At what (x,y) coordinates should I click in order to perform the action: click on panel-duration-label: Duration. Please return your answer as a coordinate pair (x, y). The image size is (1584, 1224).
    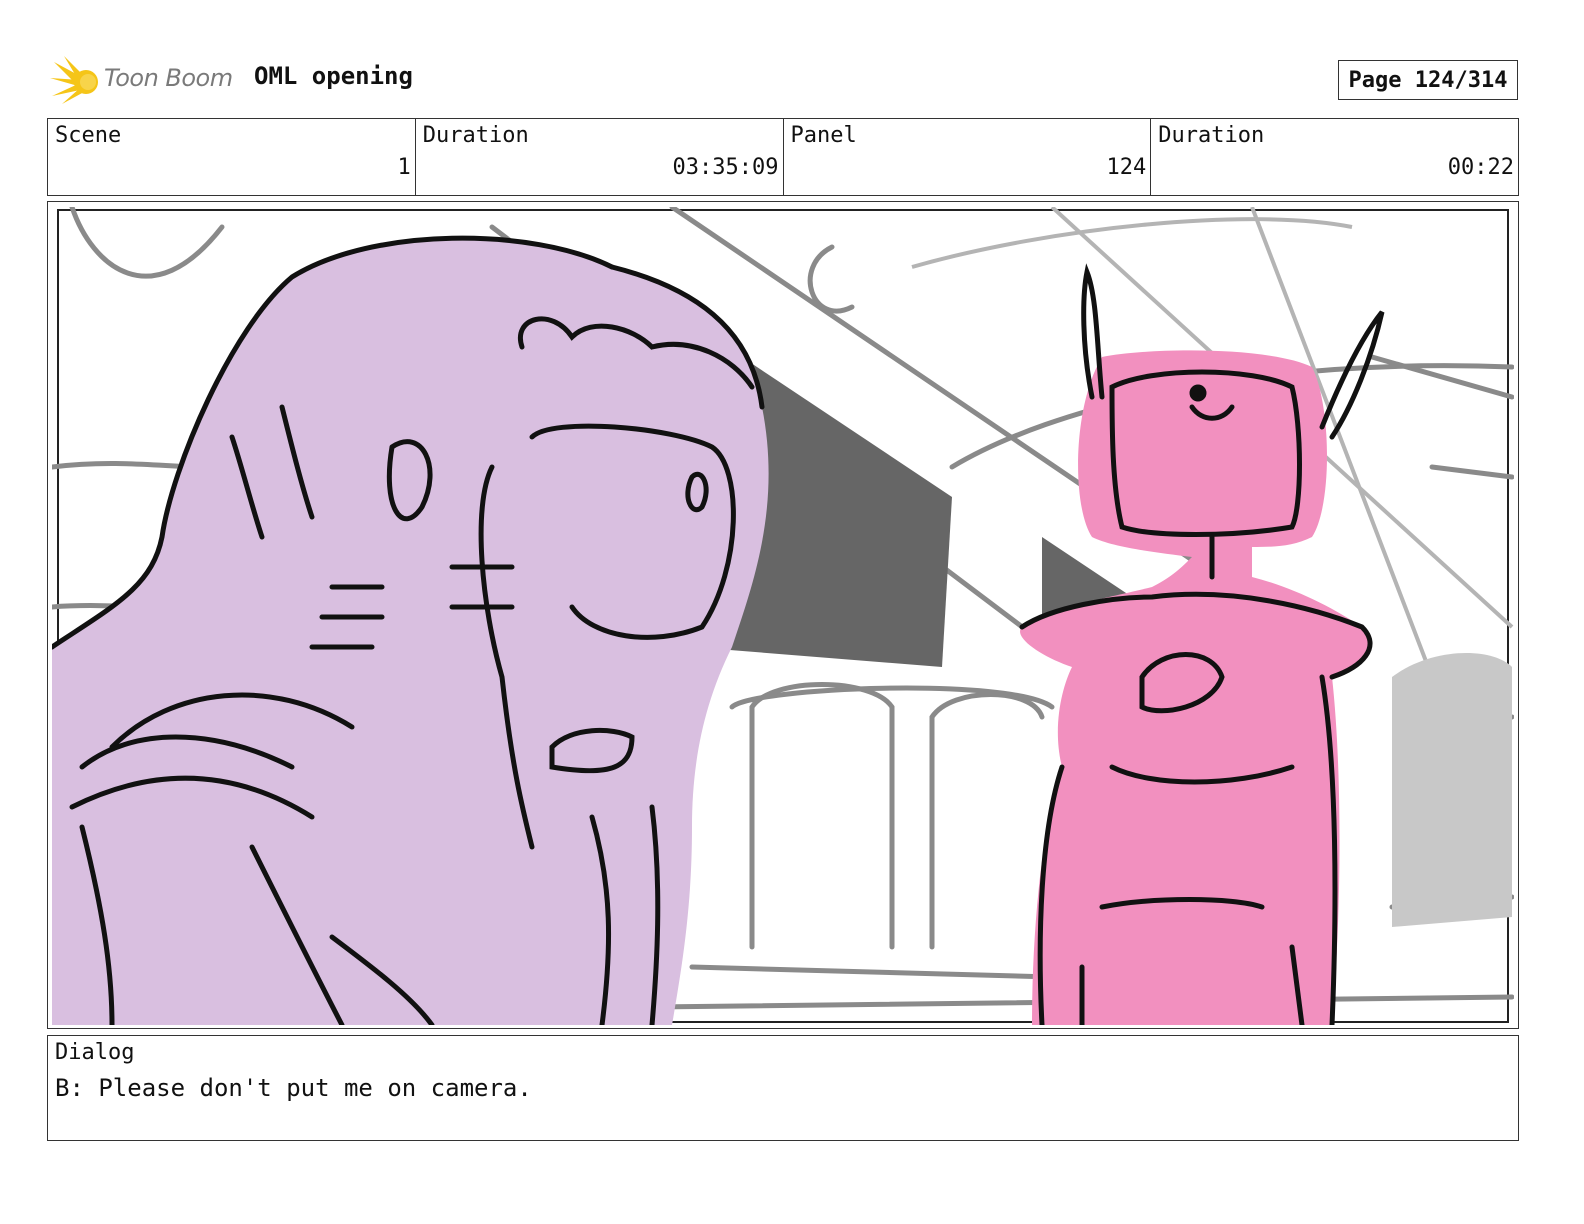
    Looking at the image, I should click on (1211, 135).